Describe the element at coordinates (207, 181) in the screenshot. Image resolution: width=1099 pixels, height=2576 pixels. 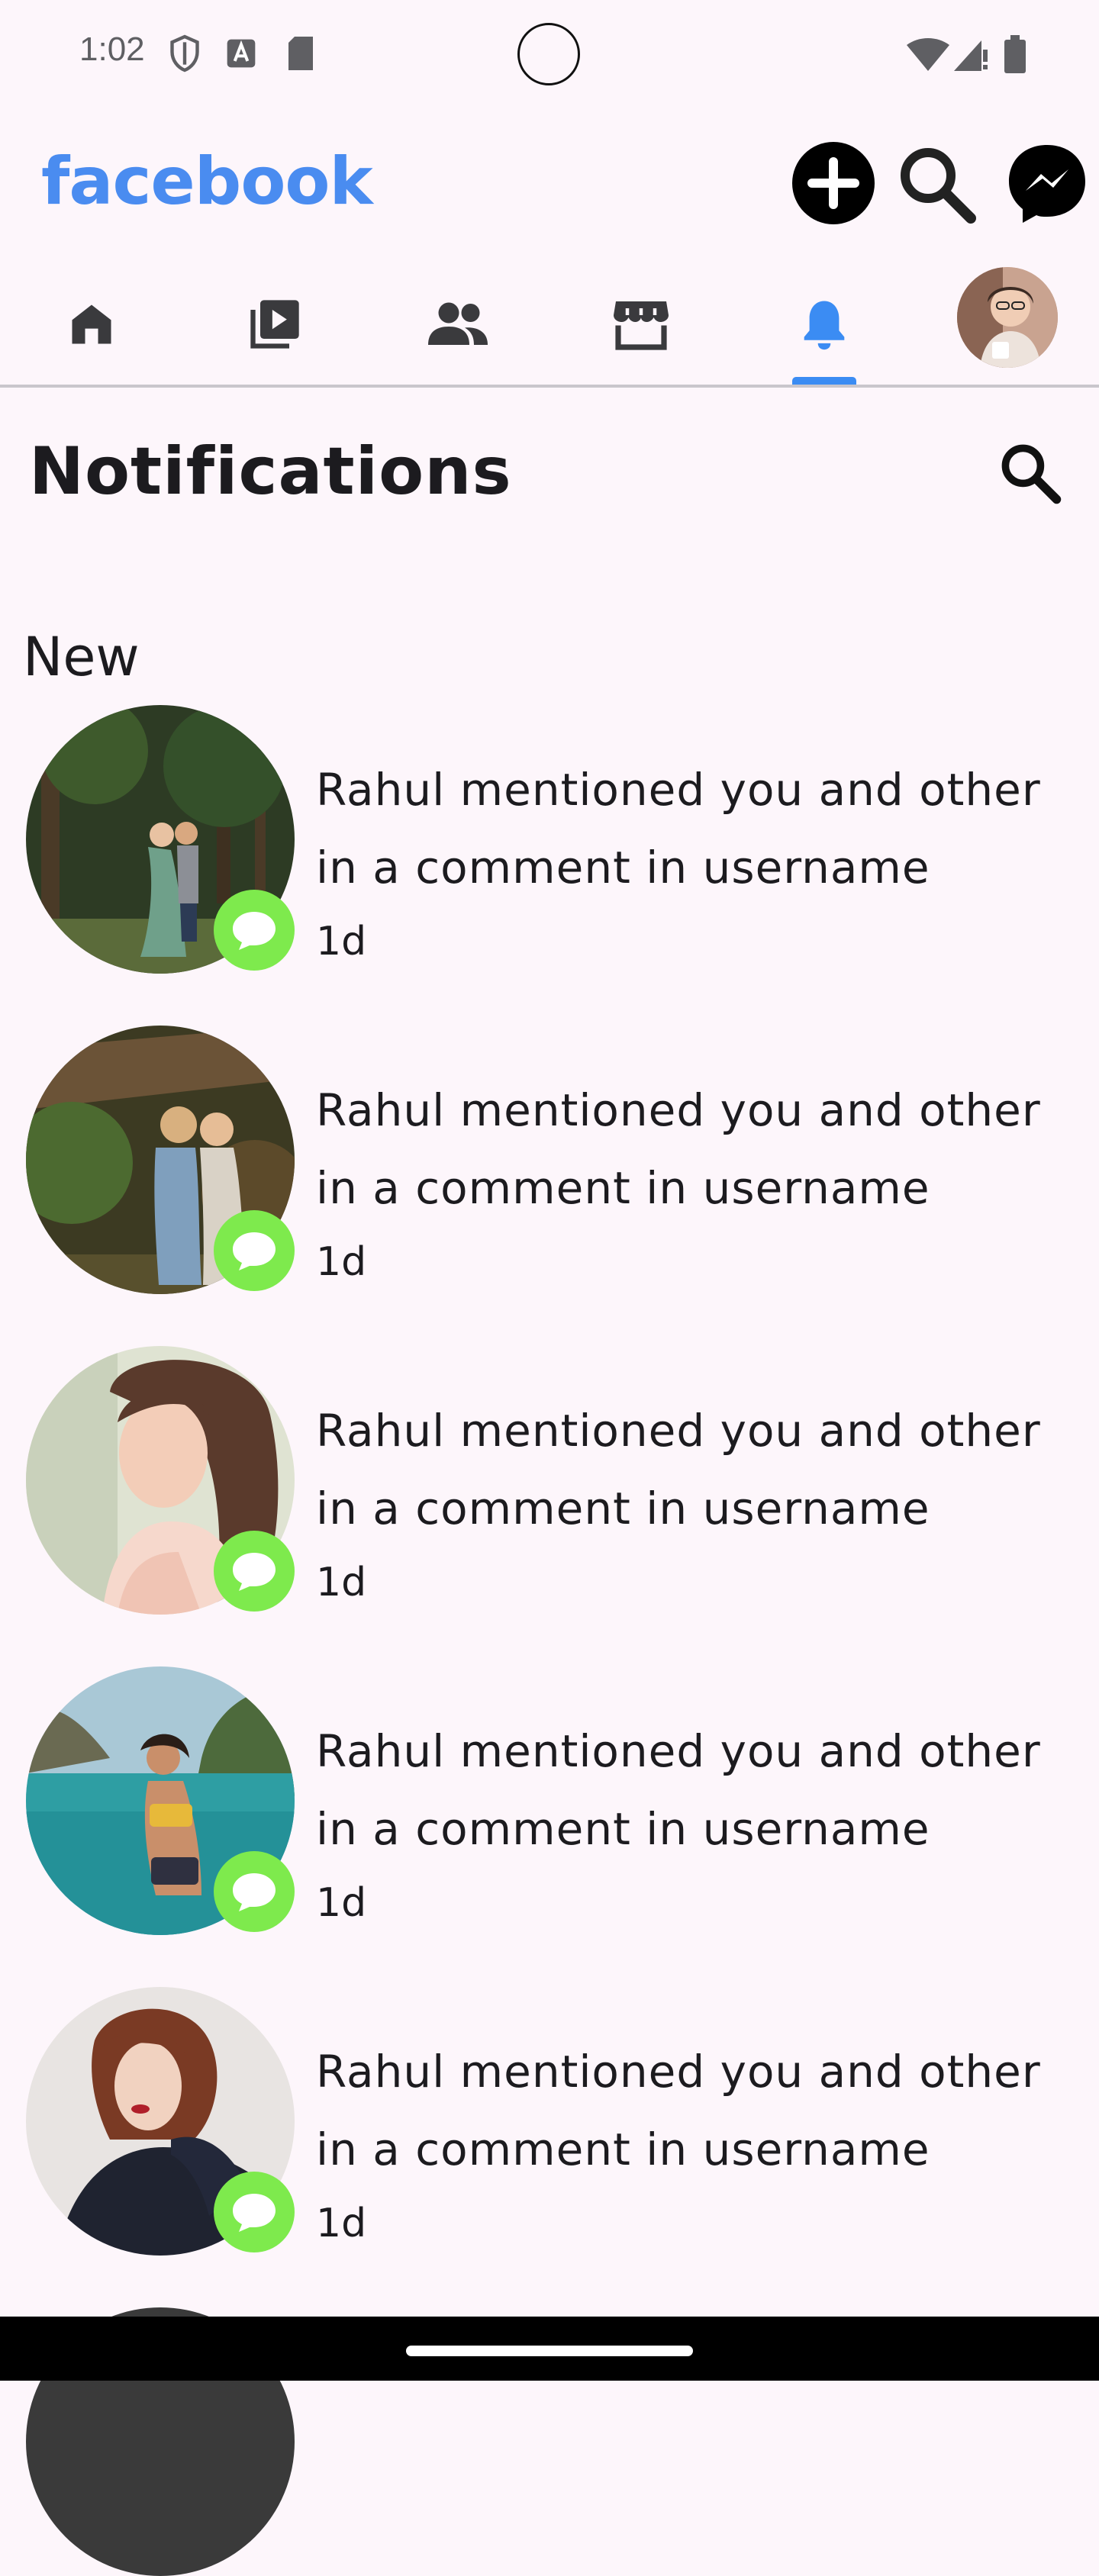
I see `facebook-logo: facebook` at that location.